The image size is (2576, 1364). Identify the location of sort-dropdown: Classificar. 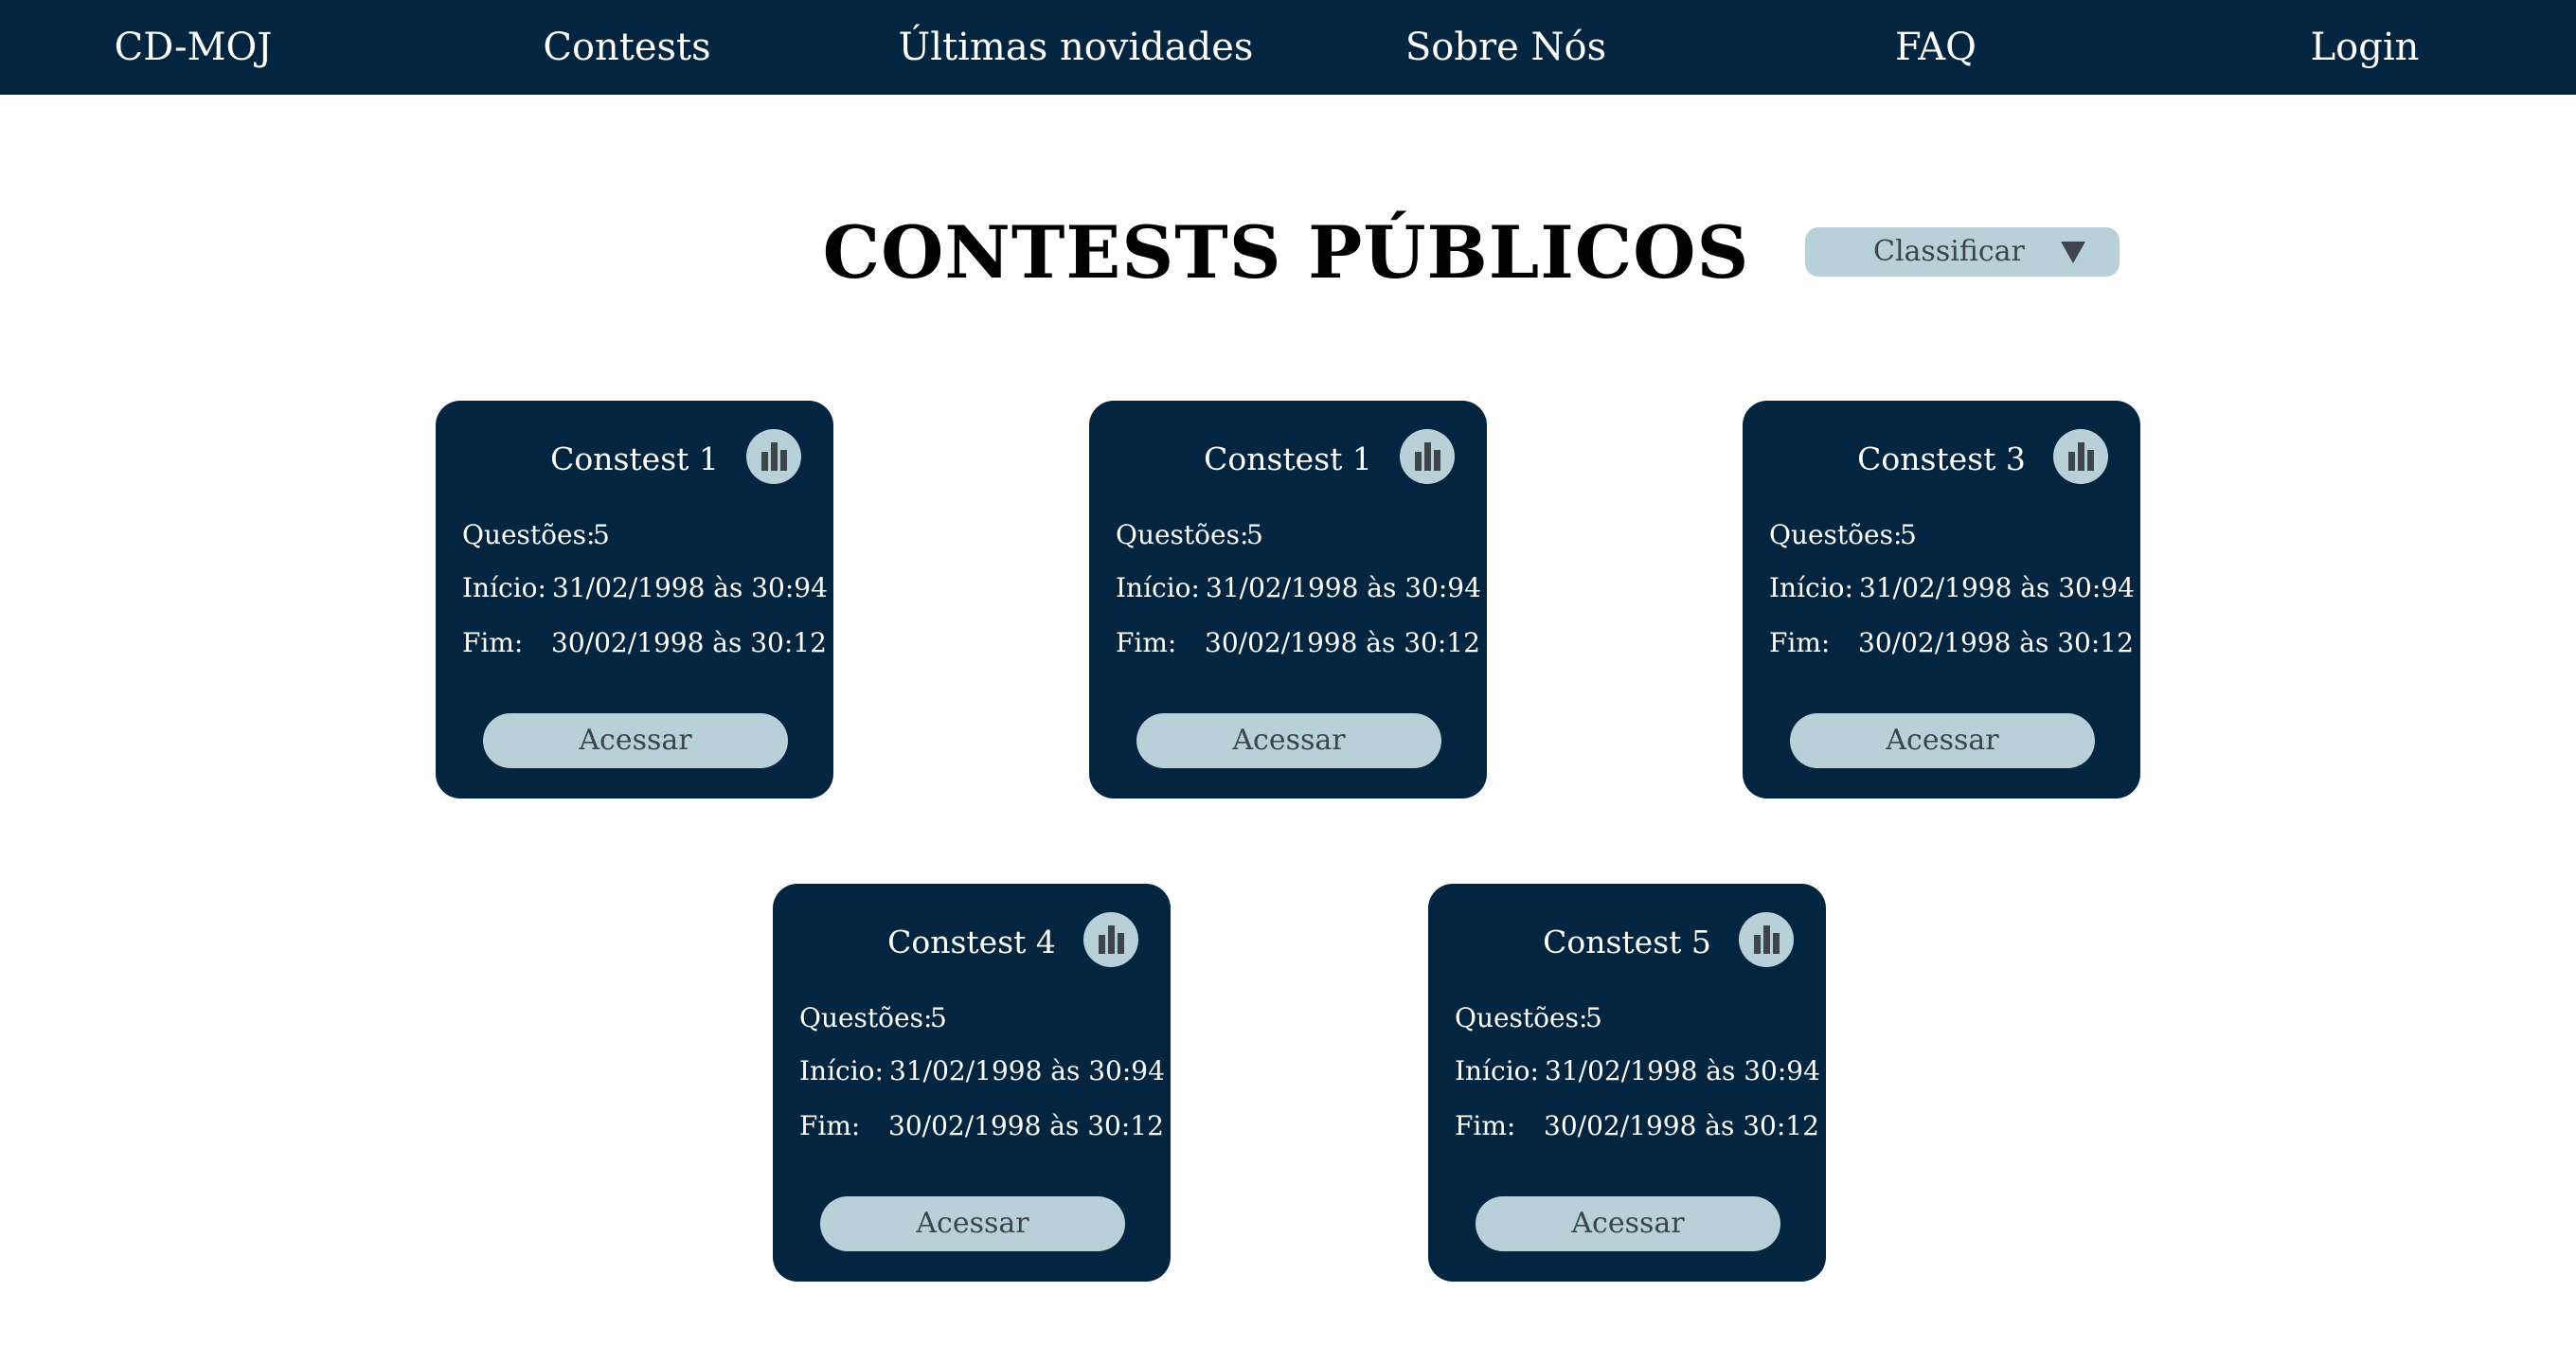
(1962, 252).